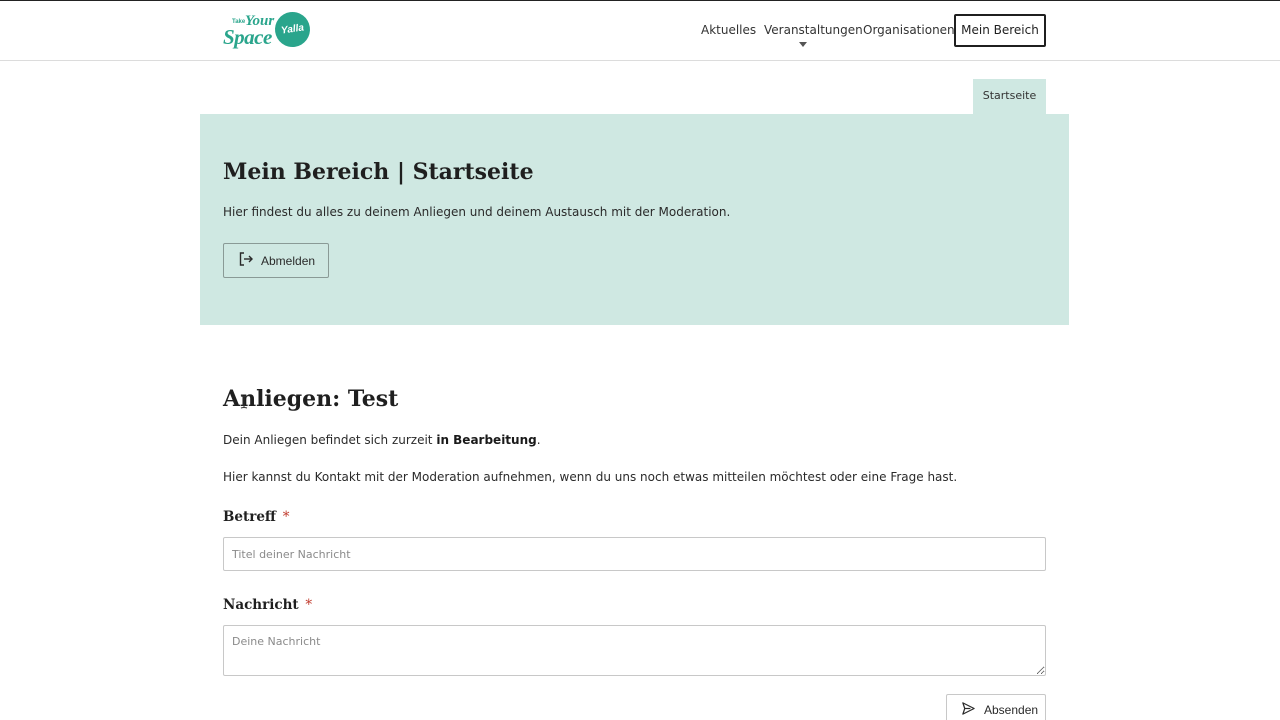 The image size is (1280, 720). What do you see at coordinates (330, 440) in the screenshot?
I see `status-prefix: Dein Anliegen befindet sich zurzeit` at bounding box center [330, 440].